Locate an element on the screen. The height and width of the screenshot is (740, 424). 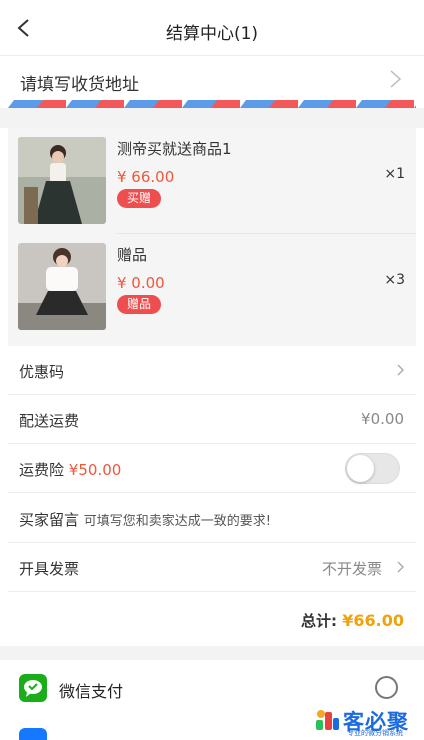
insurance-label: 运费险 ¥50.00 is located at coordinates (70, 469).